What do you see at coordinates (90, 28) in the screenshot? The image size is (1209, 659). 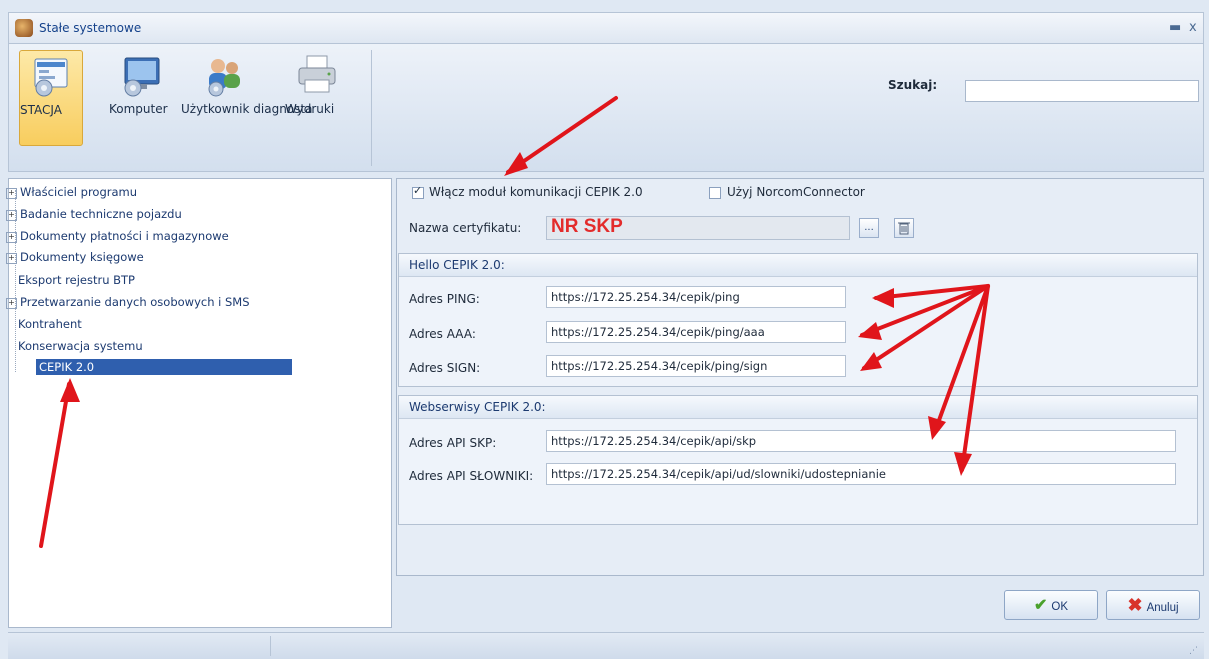 I see `window-title: Stałe systemowe` at bounding box center [90, 28].